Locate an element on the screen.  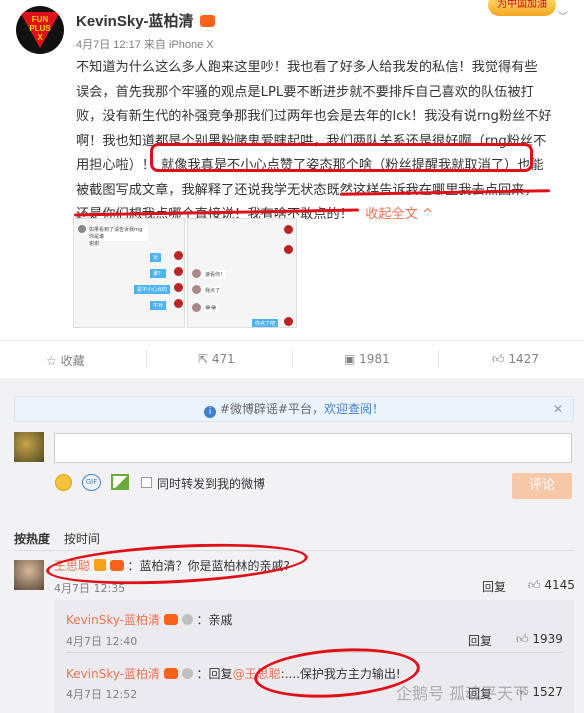
image-icon is located at coordinates (120, 482).